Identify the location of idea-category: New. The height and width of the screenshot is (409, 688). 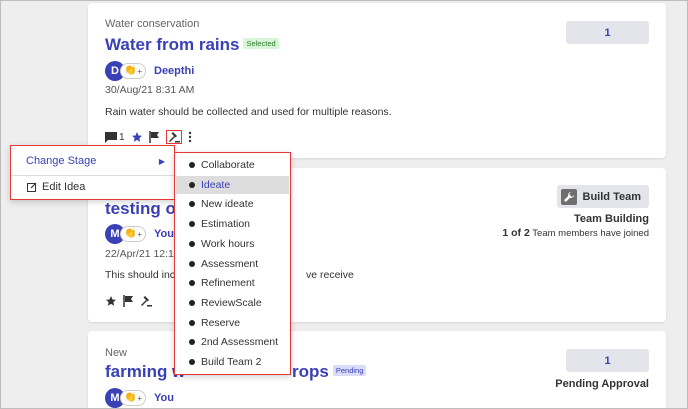
(116, 353).